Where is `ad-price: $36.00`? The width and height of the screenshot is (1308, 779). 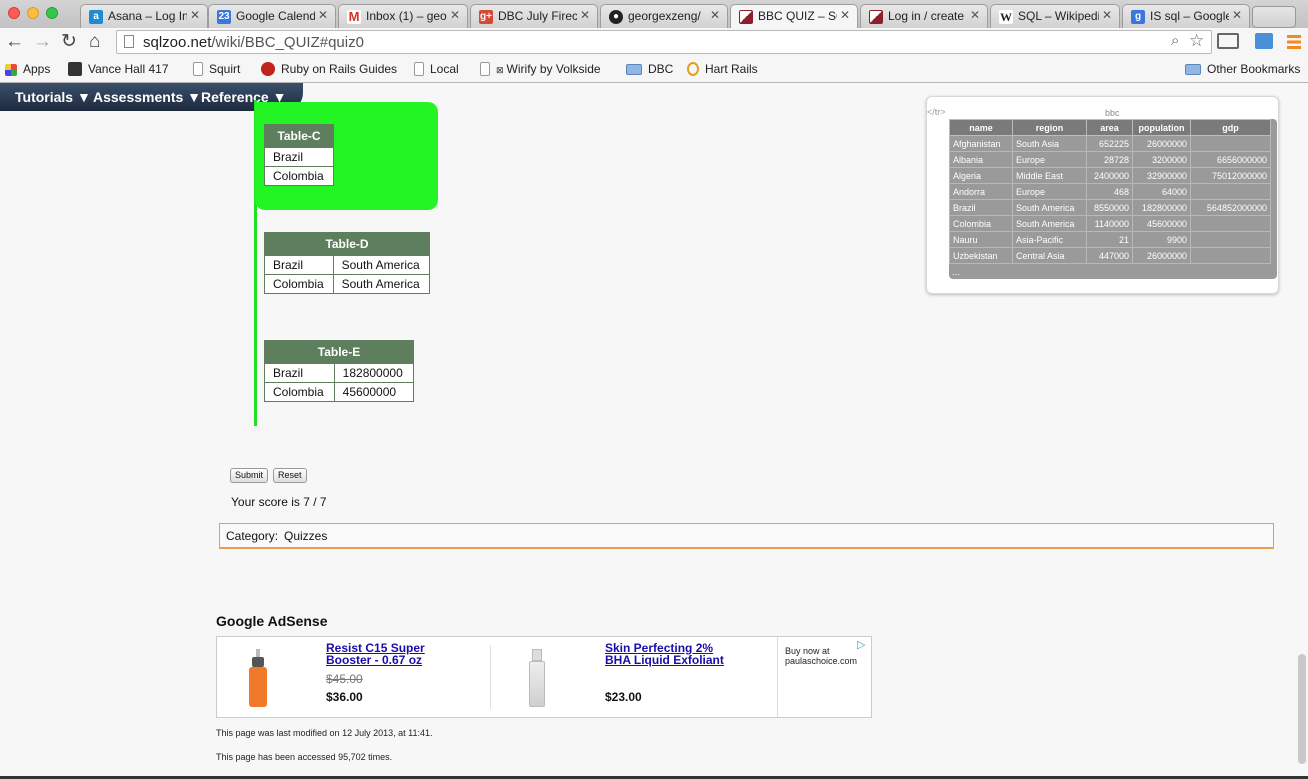
ad-price: $36.00 is located at coordinates (344, 697).